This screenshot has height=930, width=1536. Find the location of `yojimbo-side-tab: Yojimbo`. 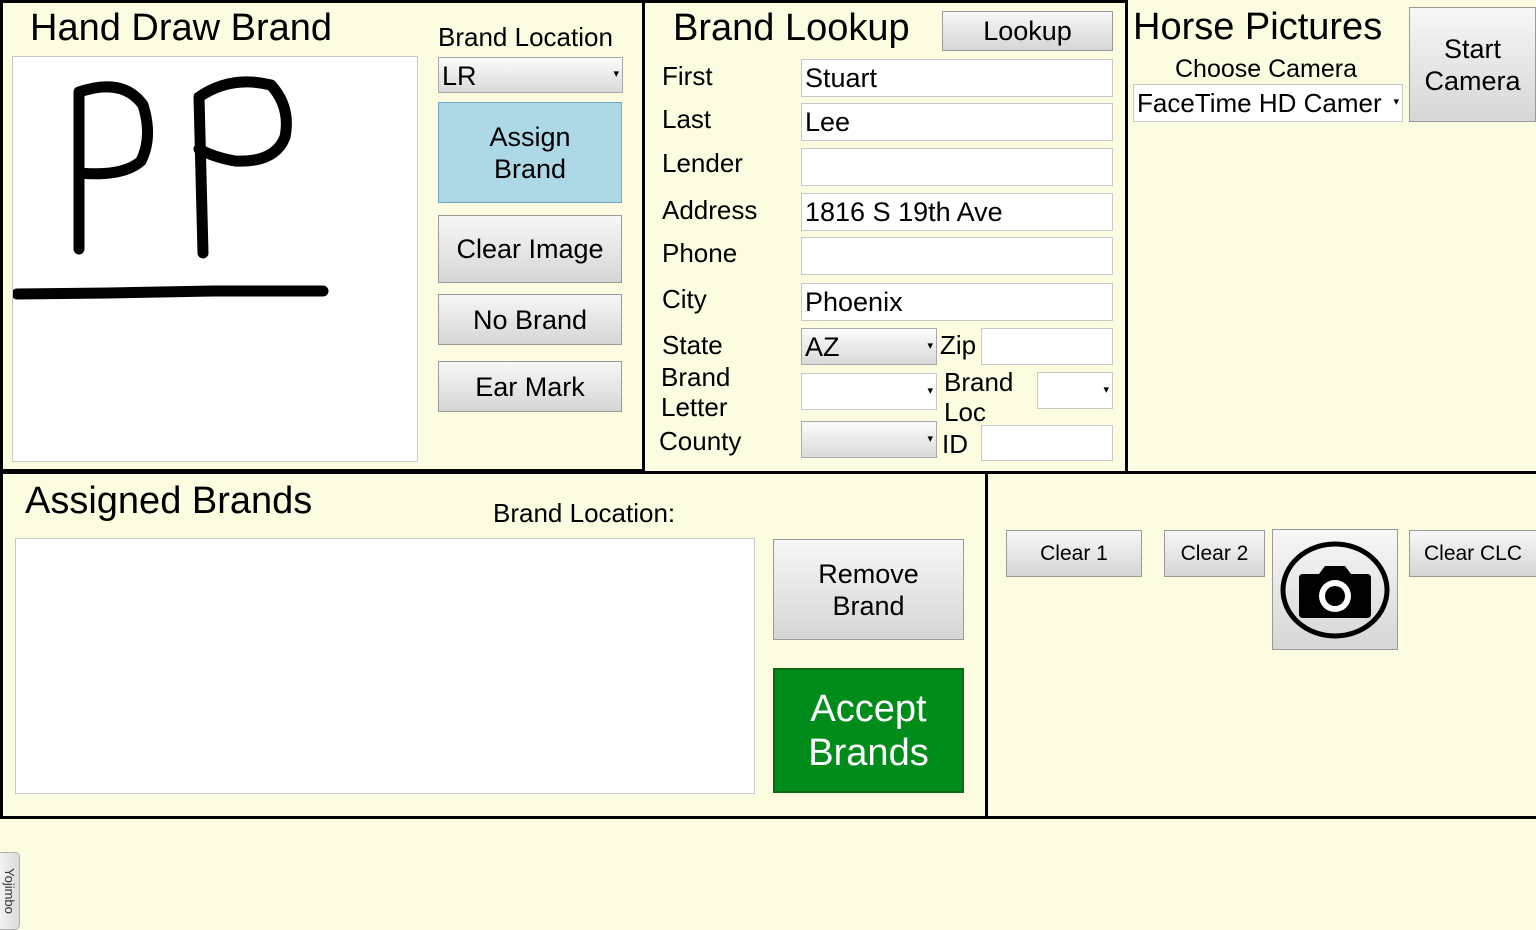

yojimbo-side-tab: Yojimbo is located at coordinates (10, 891).